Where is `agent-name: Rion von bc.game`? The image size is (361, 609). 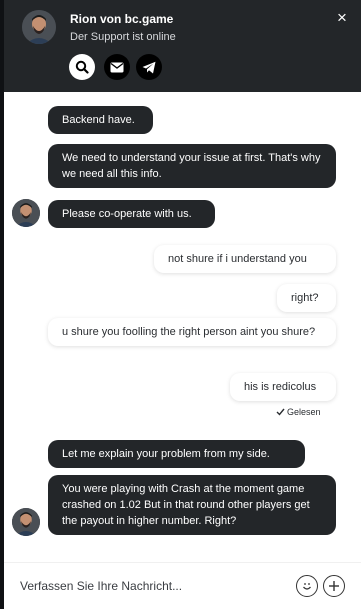
agent-name: Rion von bc.game is located at coordinates (122, 19).